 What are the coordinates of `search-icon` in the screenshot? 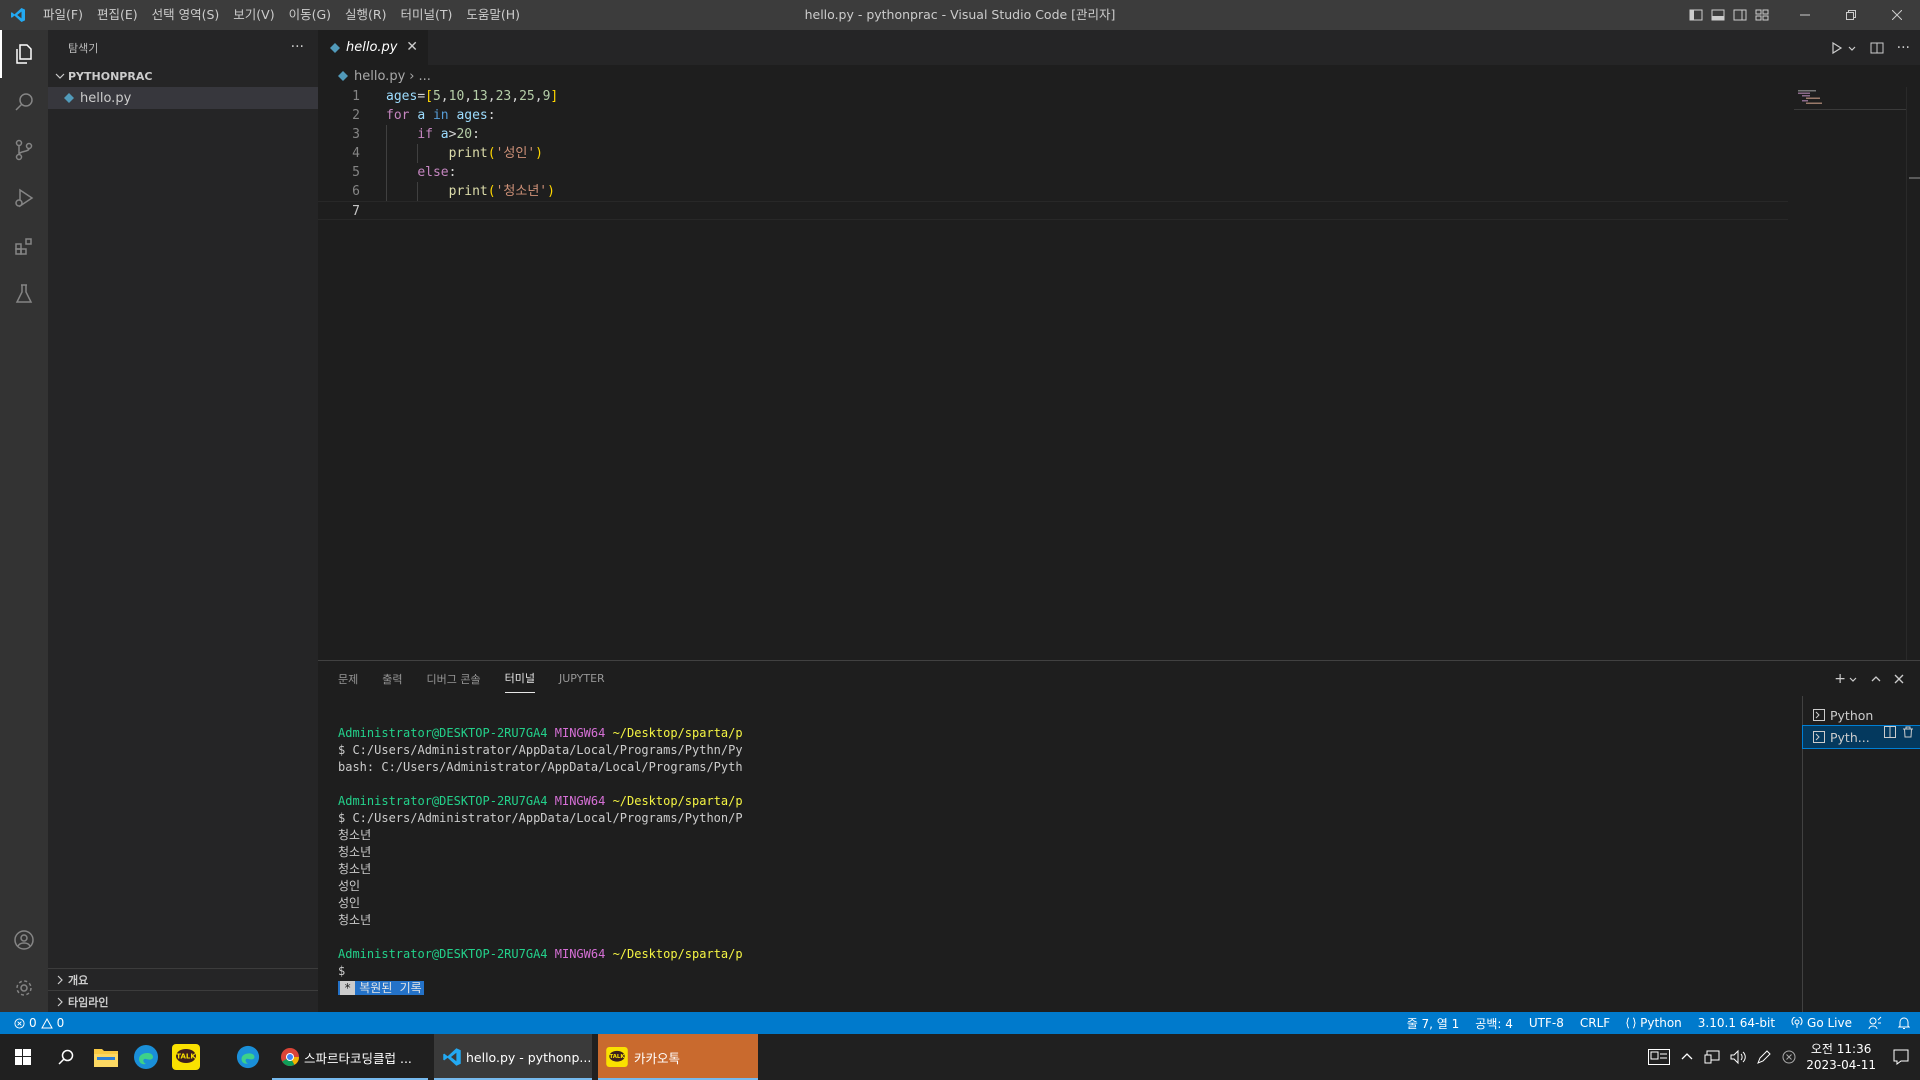 It's located at (24, 102).